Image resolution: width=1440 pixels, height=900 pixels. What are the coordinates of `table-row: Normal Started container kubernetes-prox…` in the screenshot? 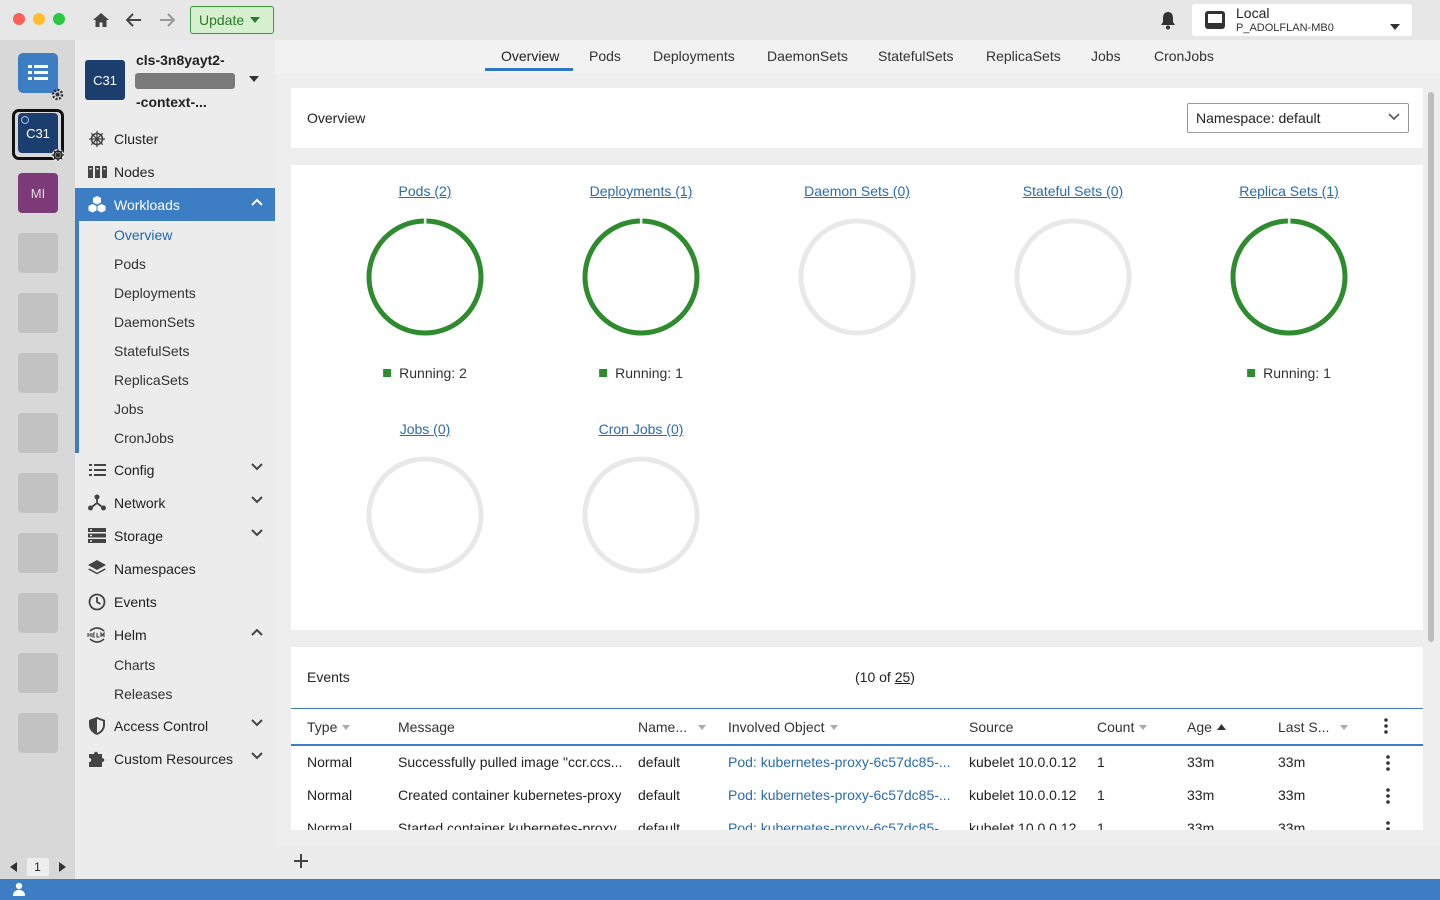 It's located at (857, 821).